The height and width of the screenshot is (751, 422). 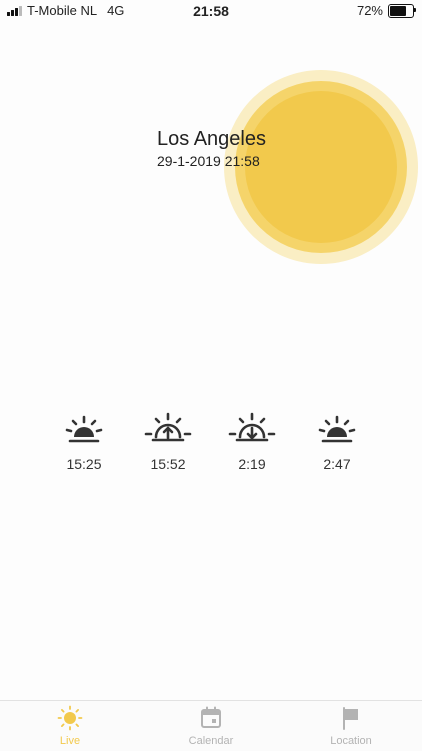 I want to click on city-name: Los Angeles, so click(x=211, y=139).